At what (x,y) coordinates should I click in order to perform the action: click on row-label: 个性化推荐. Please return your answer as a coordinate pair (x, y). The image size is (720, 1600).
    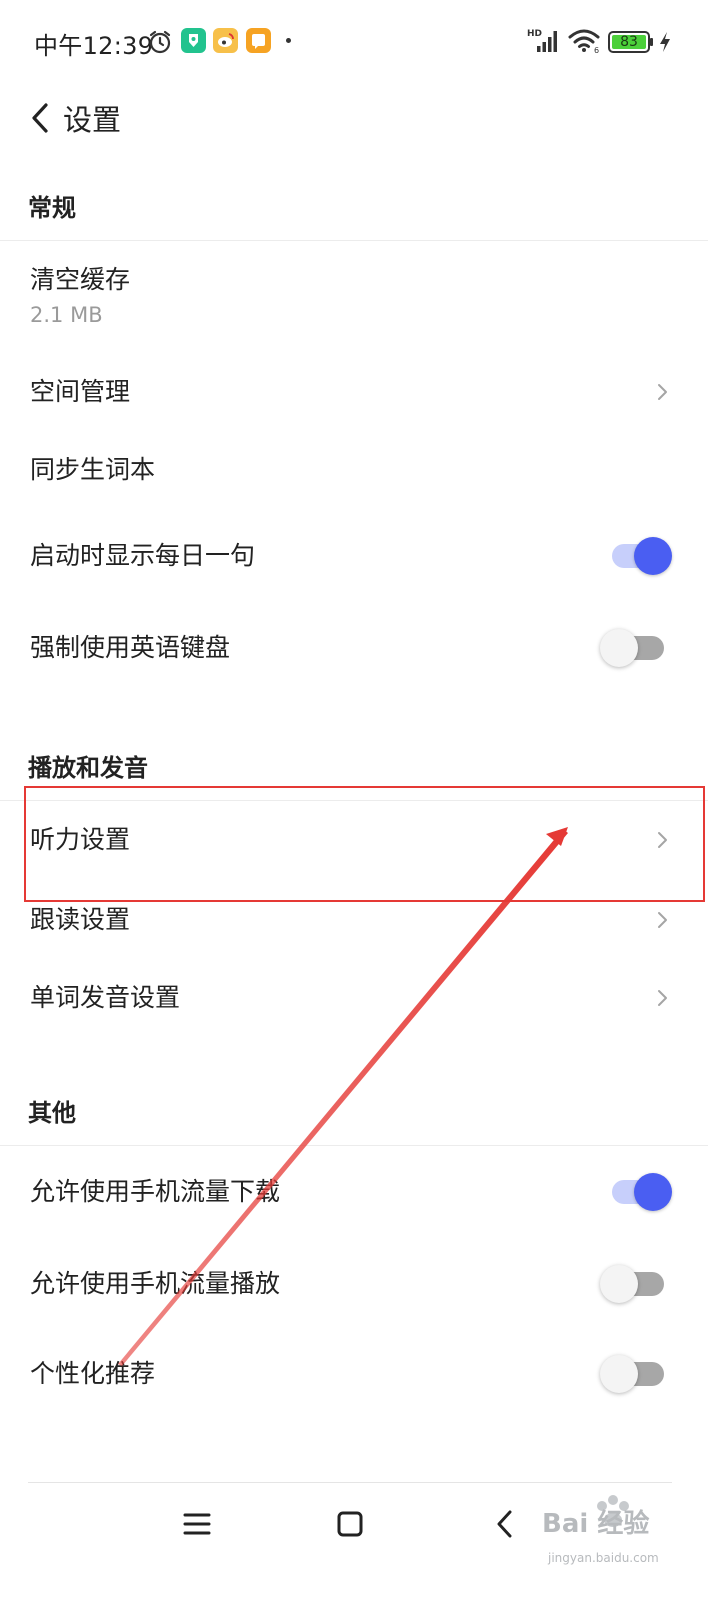
    Looking at the image, I should click on (93, 1373).